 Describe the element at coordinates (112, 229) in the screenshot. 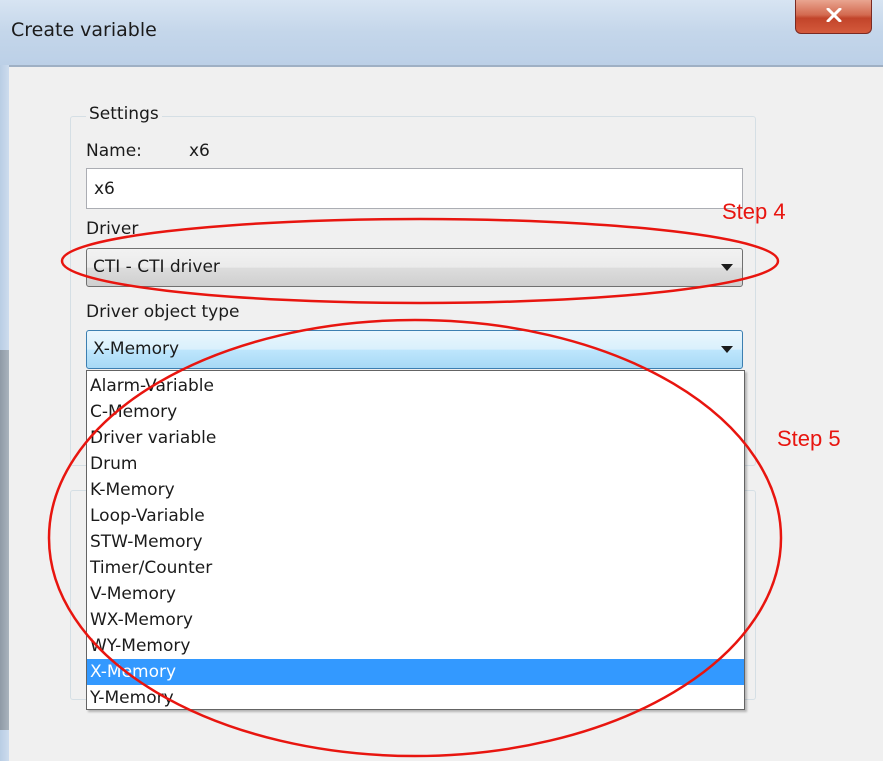

I see `driver-label: Driver` at that location.